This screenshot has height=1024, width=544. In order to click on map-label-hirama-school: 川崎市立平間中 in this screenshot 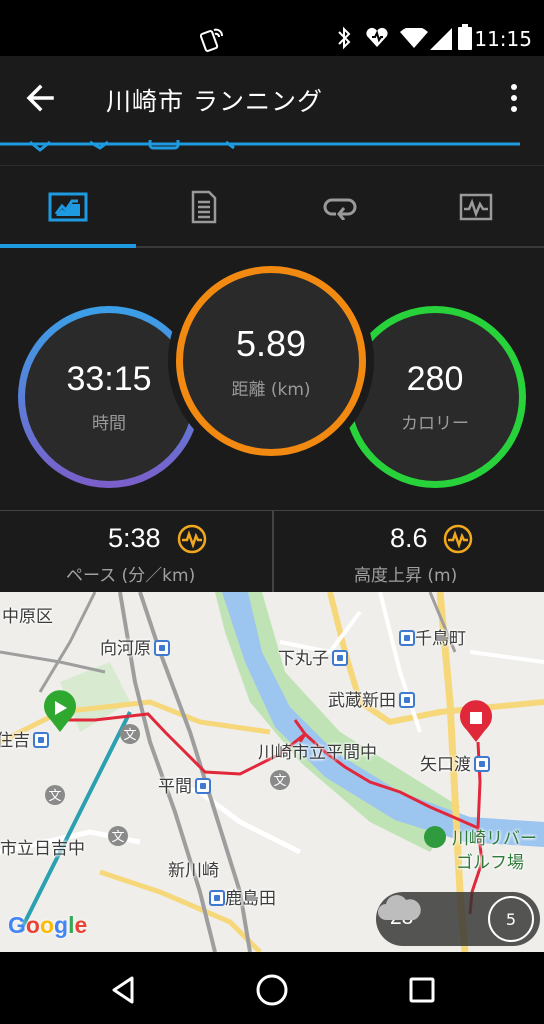, I will do `click(317, 753)`.